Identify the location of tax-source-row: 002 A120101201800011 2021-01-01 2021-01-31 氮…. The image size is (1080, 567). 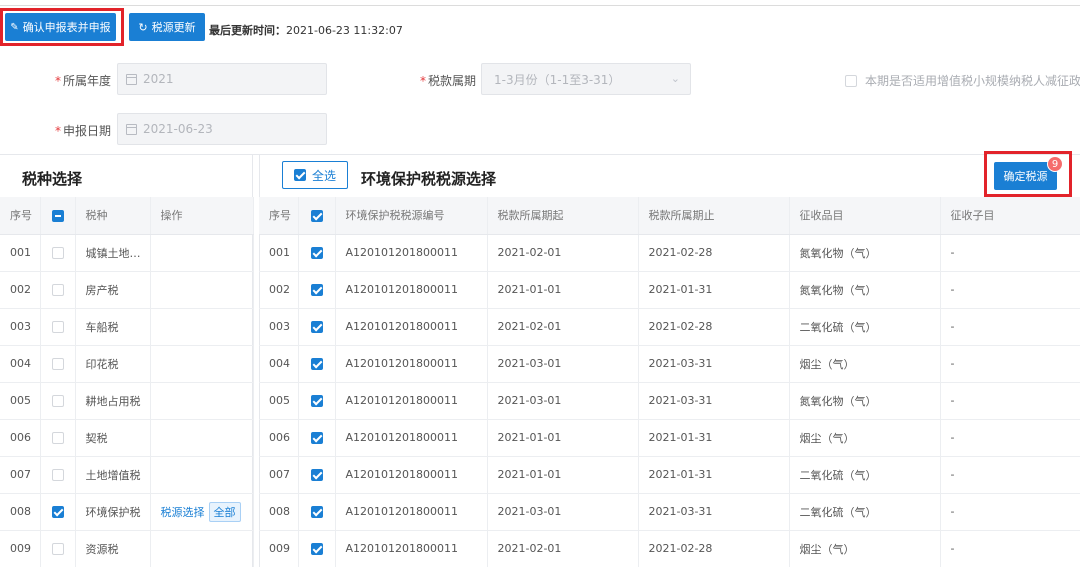
(669, 290).